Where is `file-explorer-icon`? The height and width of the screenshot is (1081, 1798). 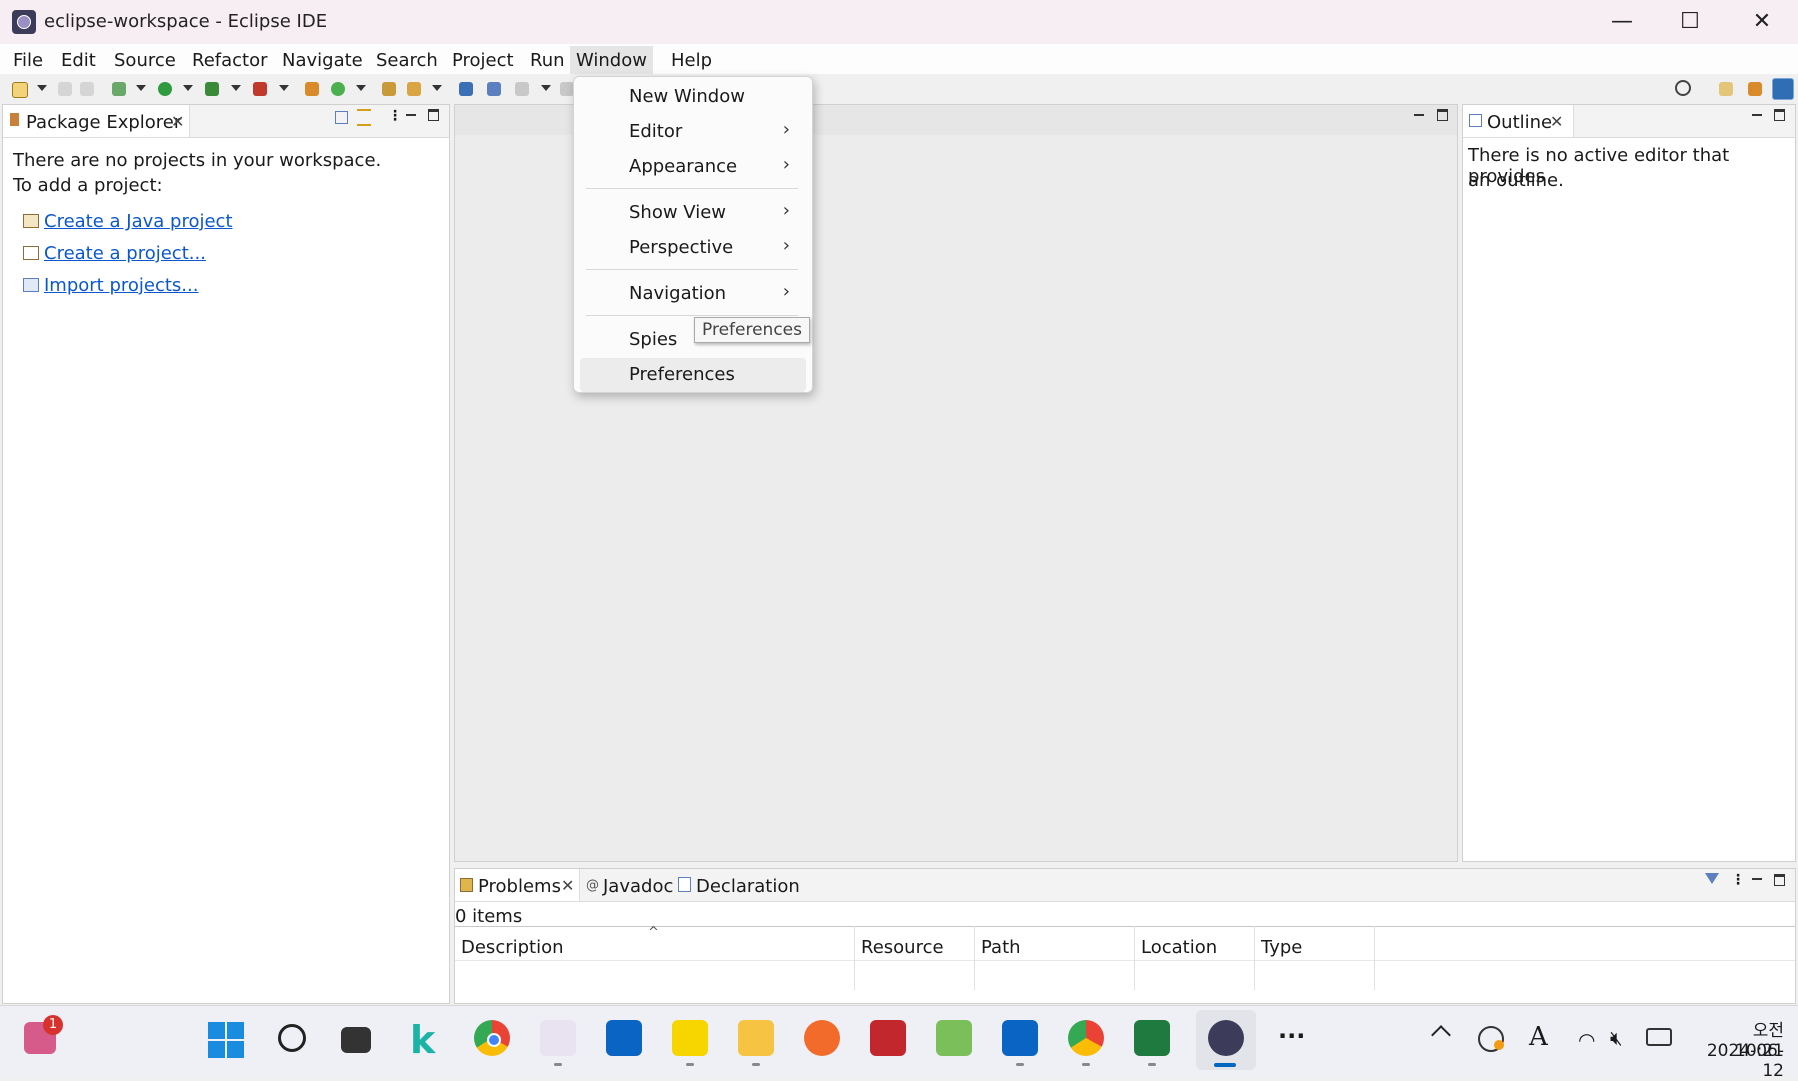 file-explorer-icon is located at coordinates (756, 1038).